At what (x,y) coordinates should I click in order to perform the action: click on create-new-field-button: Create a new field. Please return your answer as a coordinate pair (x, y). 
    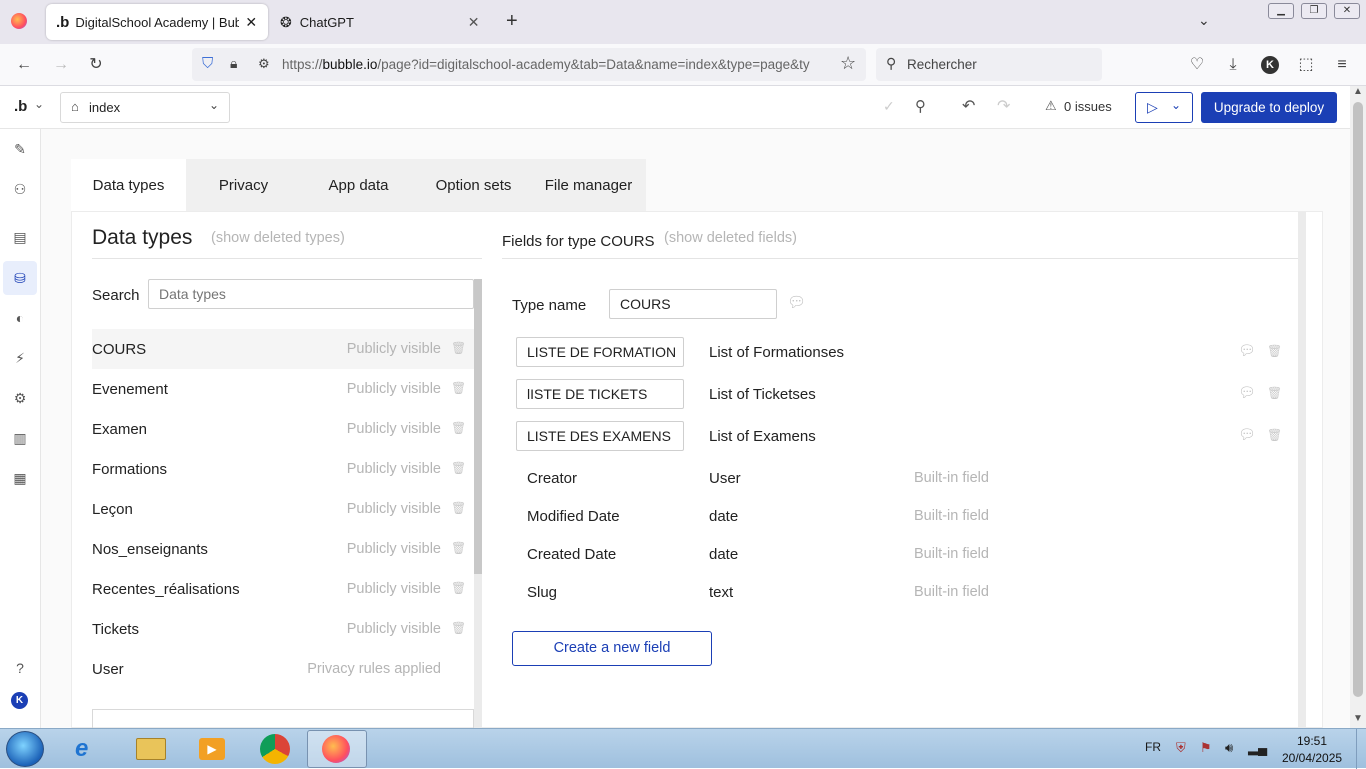
    Looking at the image, I should click on (612, 648).